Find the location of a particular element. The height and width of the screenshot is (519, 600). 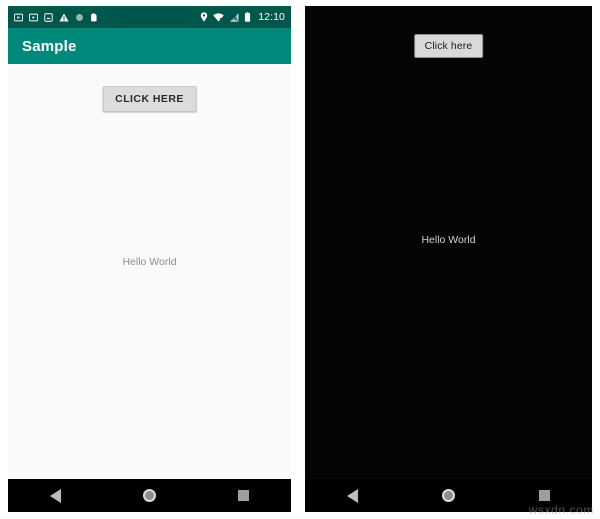

status-bar-clock: 12:10 is located at coordinates (271, 17).